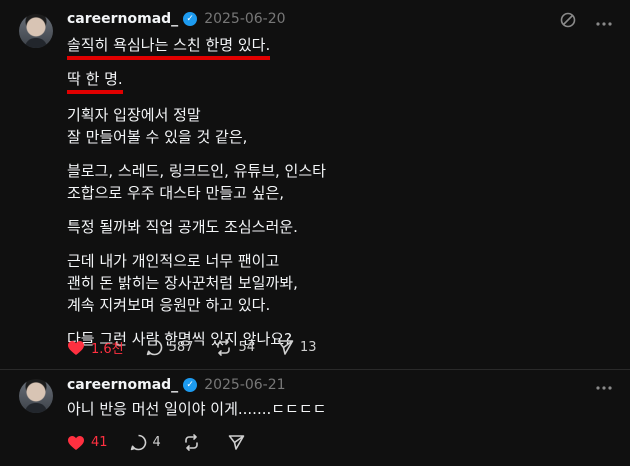 The height and width of the screenshot is (466, 630). Describe the element at coordinates (87, 443) in the screenshot. I see `like-button: 41` at that location.